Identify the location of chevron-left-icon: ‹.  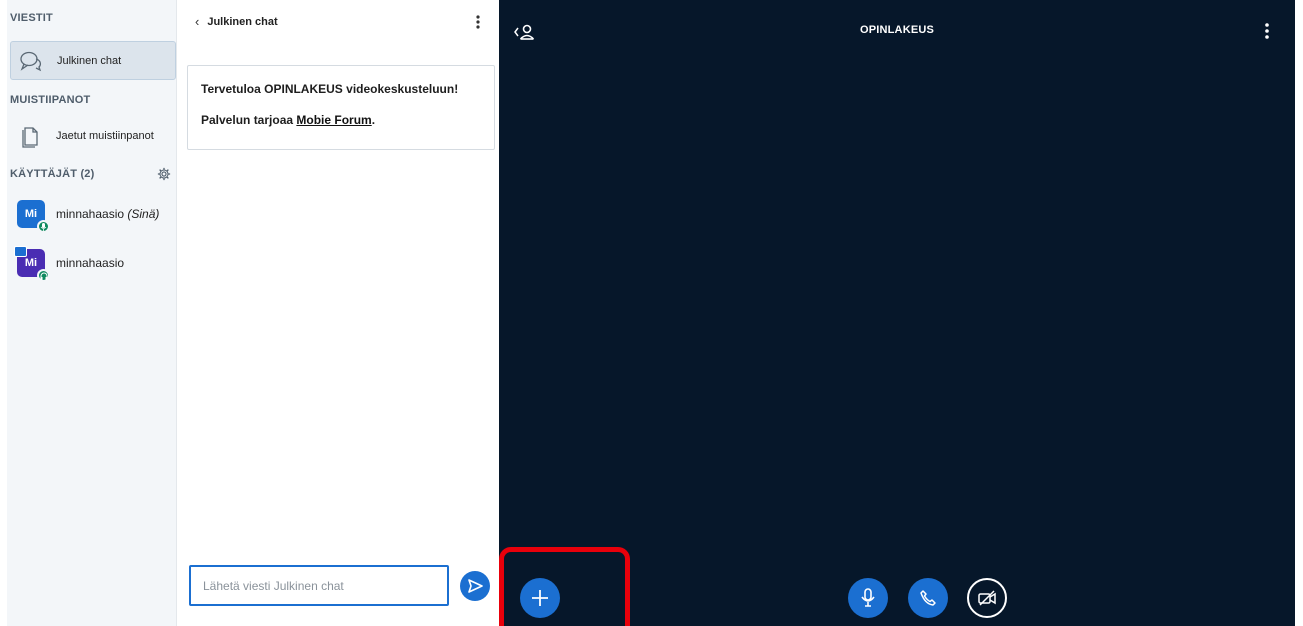
(197, 21).